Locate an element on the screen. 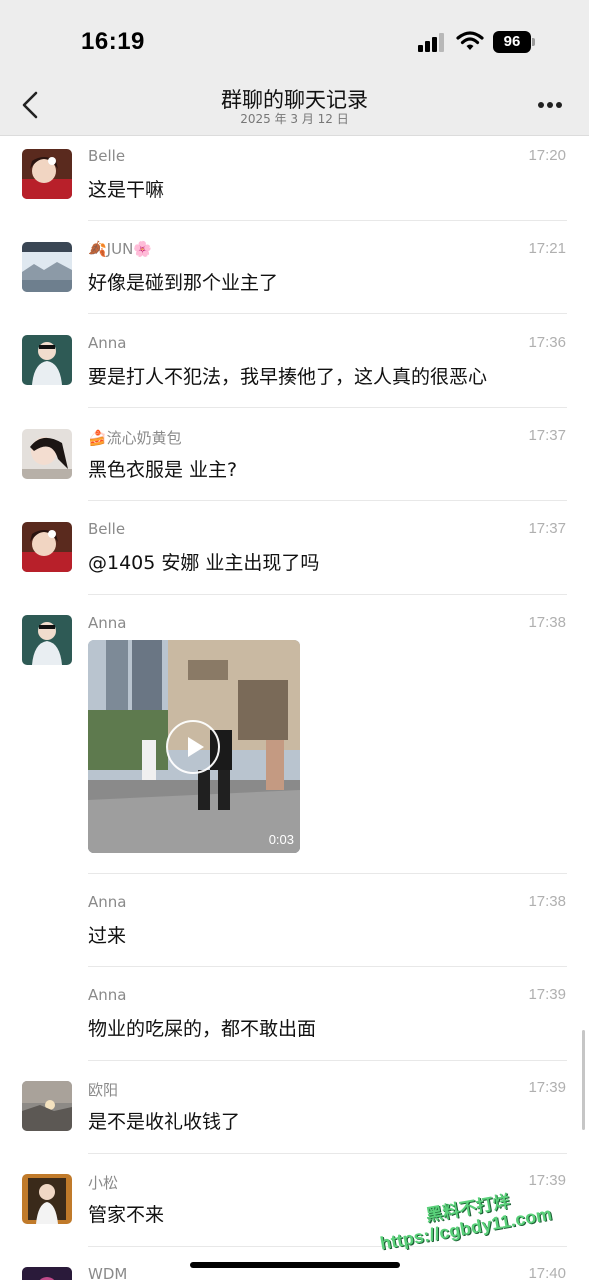  video-thumbnail: 0:03 is located at coordinates (194, 746).